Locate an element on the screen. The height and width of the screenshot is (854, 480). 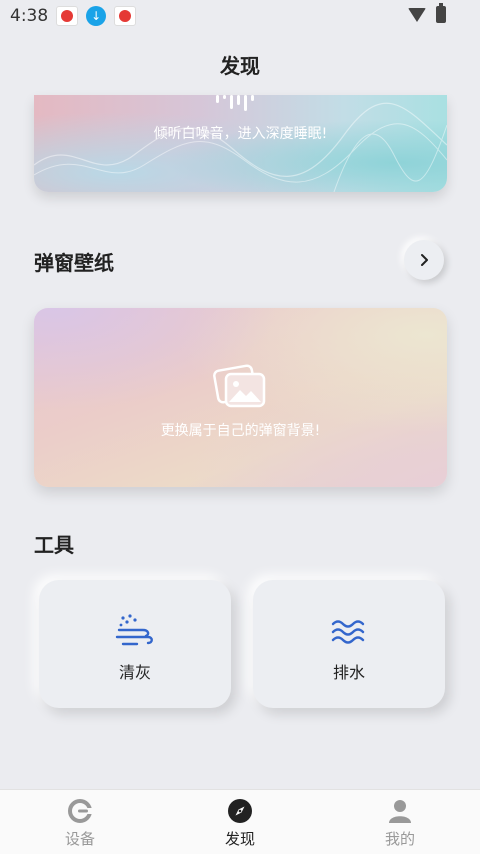
tool-dust-clean-button: 清灰 is located at coordinates (135, 644).